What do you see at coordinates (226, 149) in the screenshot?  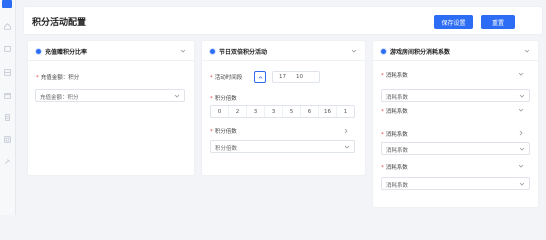 I see `select-value: 积分倍数` at bounding box center [226, 149].